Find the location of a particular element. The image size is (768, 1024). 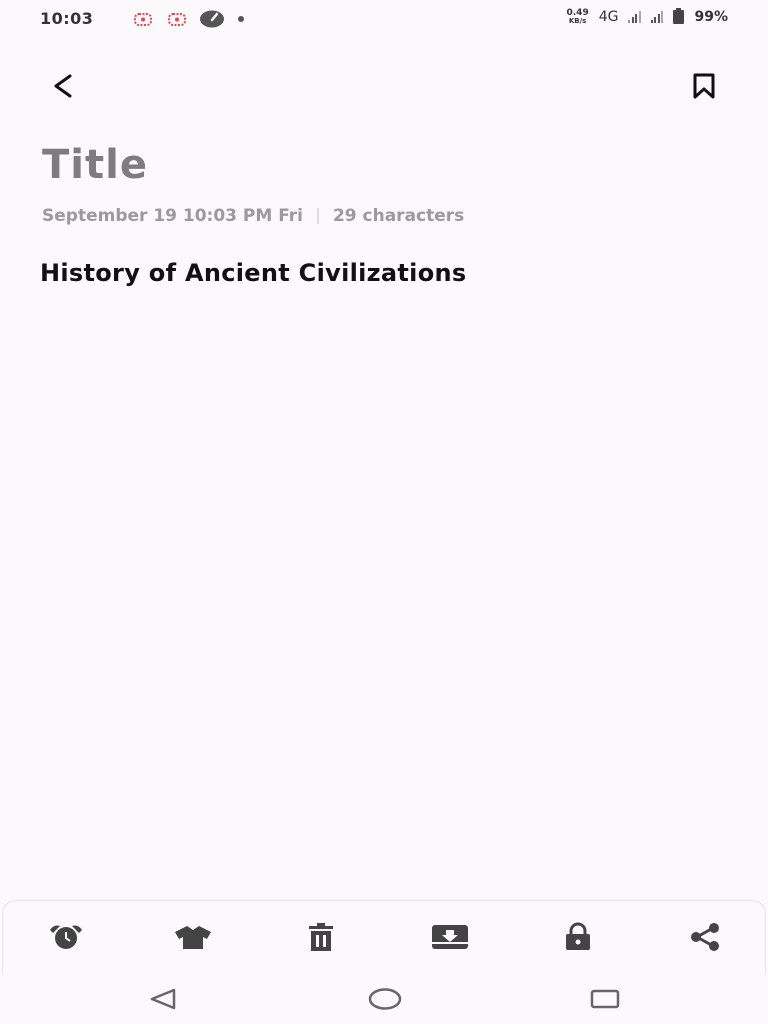

shirt-icon is located at coordinates (193, 937).